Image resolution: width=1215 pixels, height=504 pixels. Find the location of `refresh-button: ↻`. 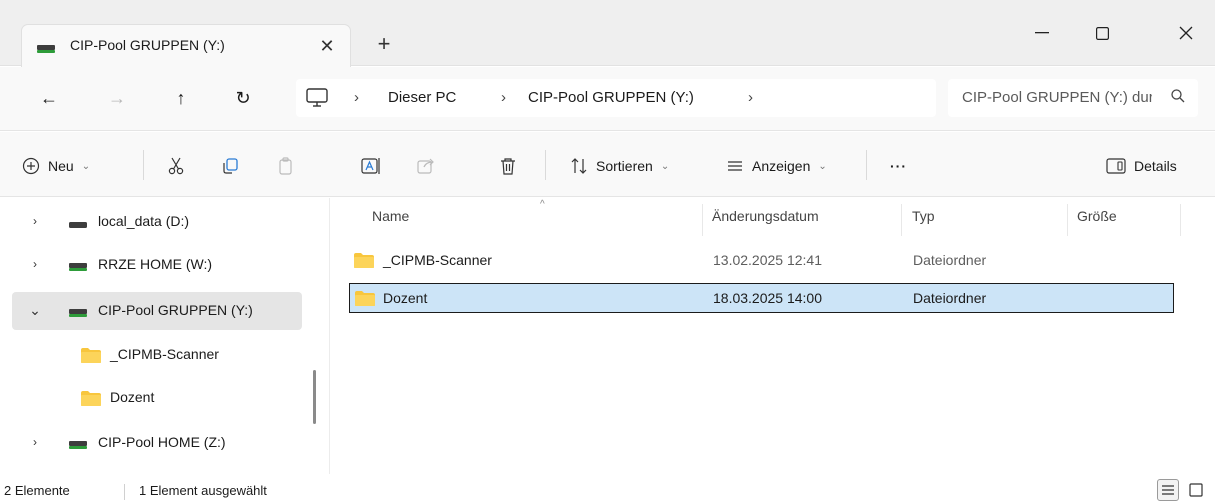

refresh-button: ↻ is located at coordinates (243, 98).